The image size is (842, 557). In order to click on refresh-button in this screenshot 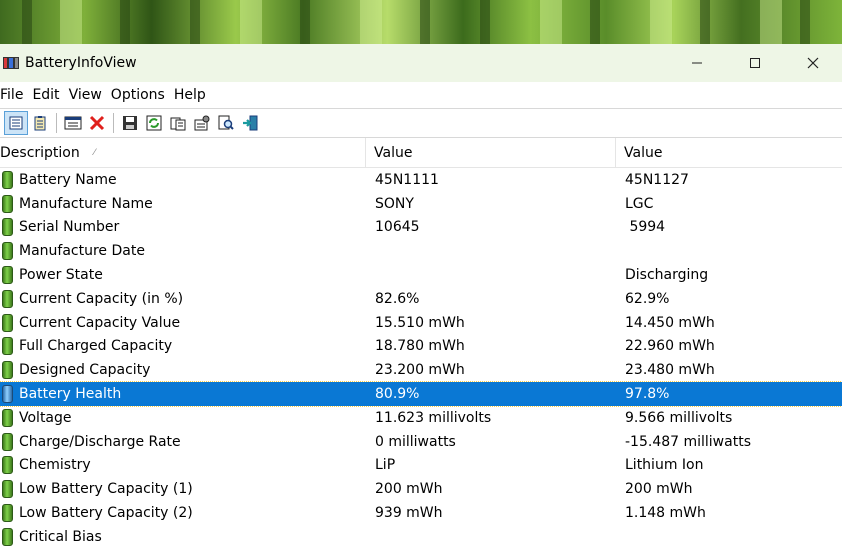, I will do `click(154, 123)`.